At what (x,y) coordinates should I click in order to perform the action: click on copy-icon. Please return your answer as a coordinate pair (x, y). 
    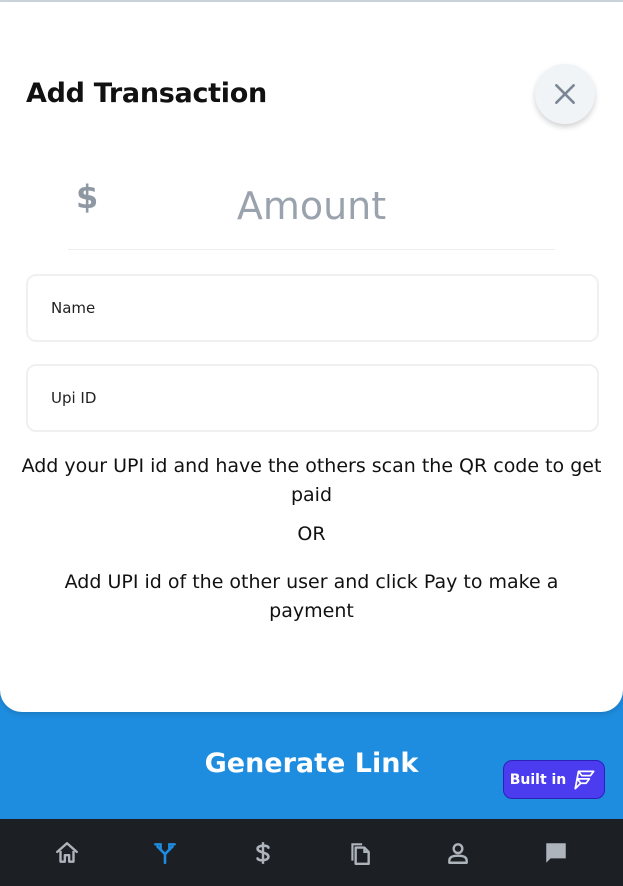
    Looking at the image, I should click on (361, 853).